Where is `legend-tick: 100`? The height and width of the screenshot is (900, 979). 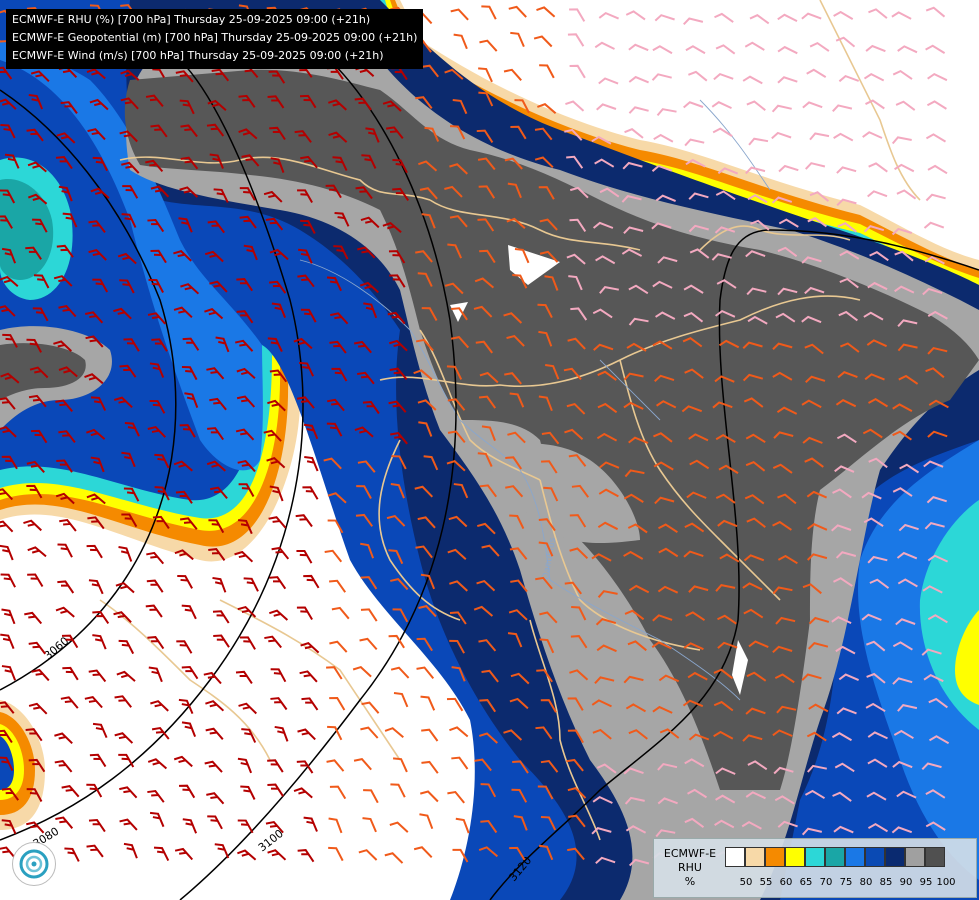 legend-tick: 100 is located at coordinates (946, 882).